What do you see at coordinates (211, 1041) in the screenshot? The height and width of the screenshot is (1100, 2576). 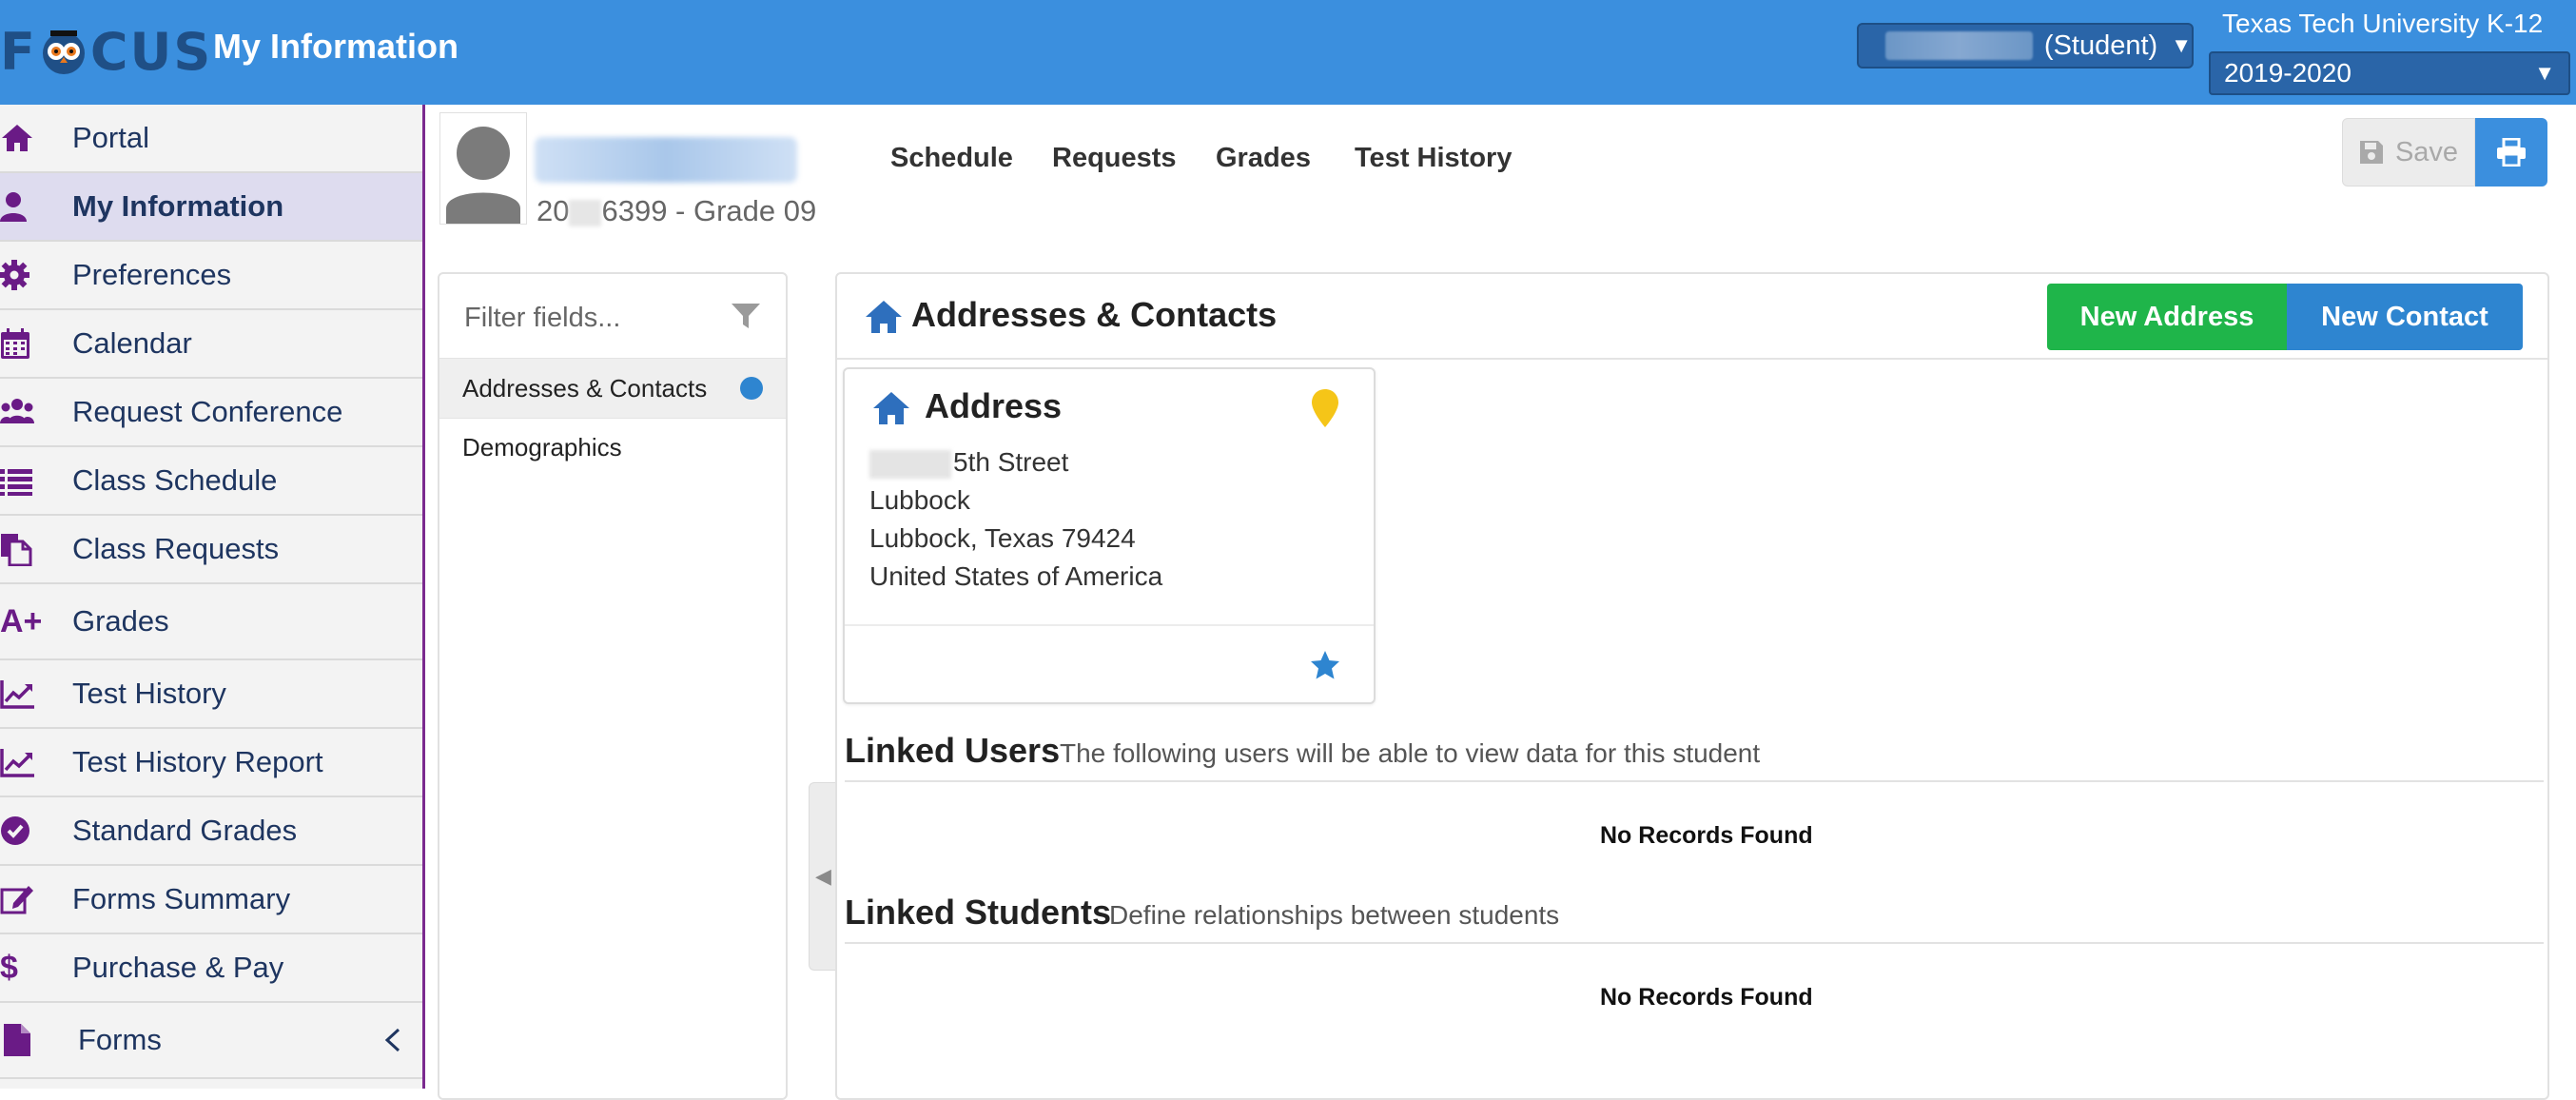 I see `sidebar-item-forms: Forms` at bounding box center [211, 1041].